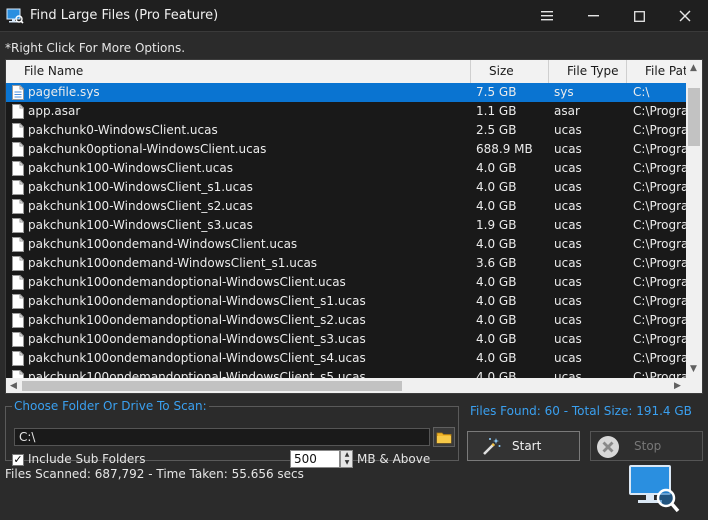 The height and width of the screenshot is (520, 708). What do you see at coordinates (593, 16) in the screenshot?
I see `minimize-icon` at bounding box center [593, 16].